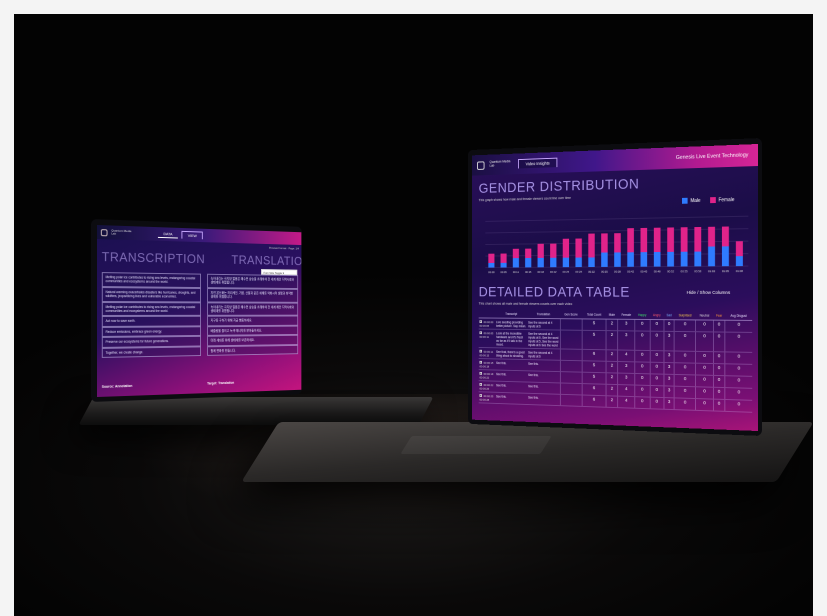  Describe the element at coordinates (571, 314) in the screenshot. I see `column-header: Gen Score` at that location.